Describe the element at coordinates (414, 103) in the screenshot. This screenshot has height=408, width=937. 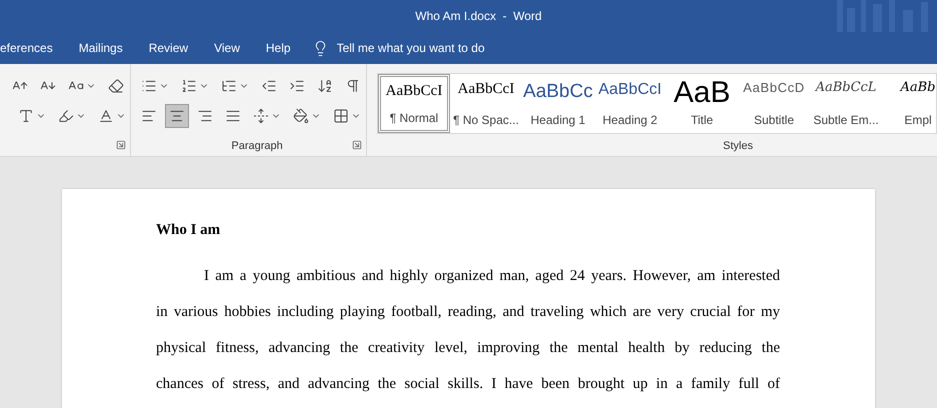
I see `style-item: AaBbCcI ¶ Normal` at that location.